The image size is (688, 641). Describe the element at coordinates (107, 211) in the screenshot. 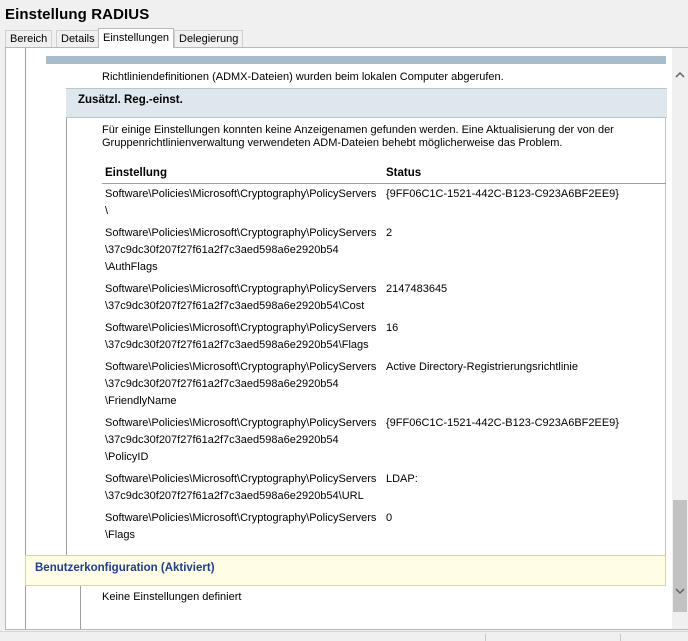

I see `setting-path-line: \` at that location.